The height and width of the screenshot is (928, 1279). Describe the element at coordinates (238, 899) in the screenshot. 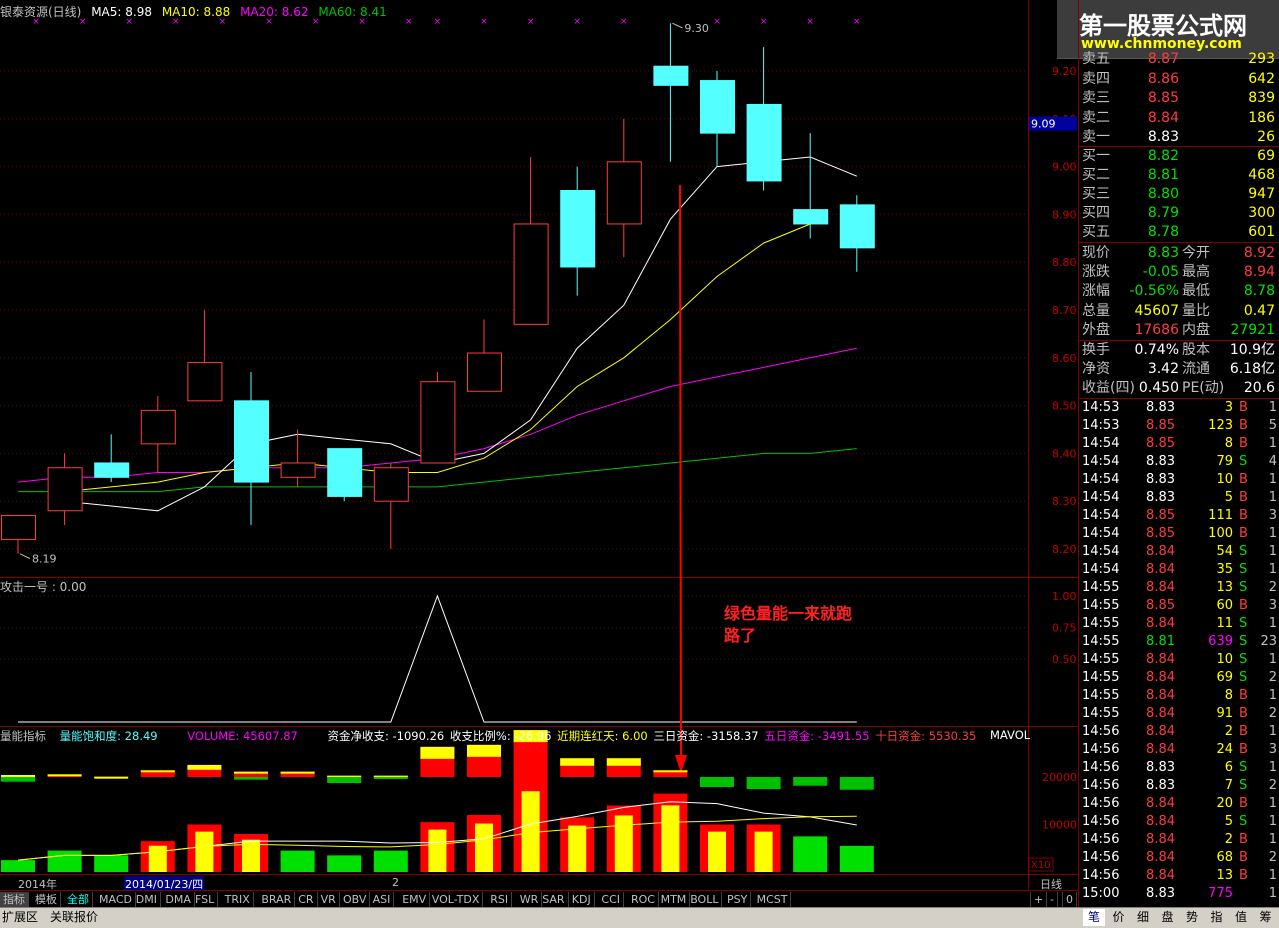

I see `indicator-tab-trix: TRIX` at that location.